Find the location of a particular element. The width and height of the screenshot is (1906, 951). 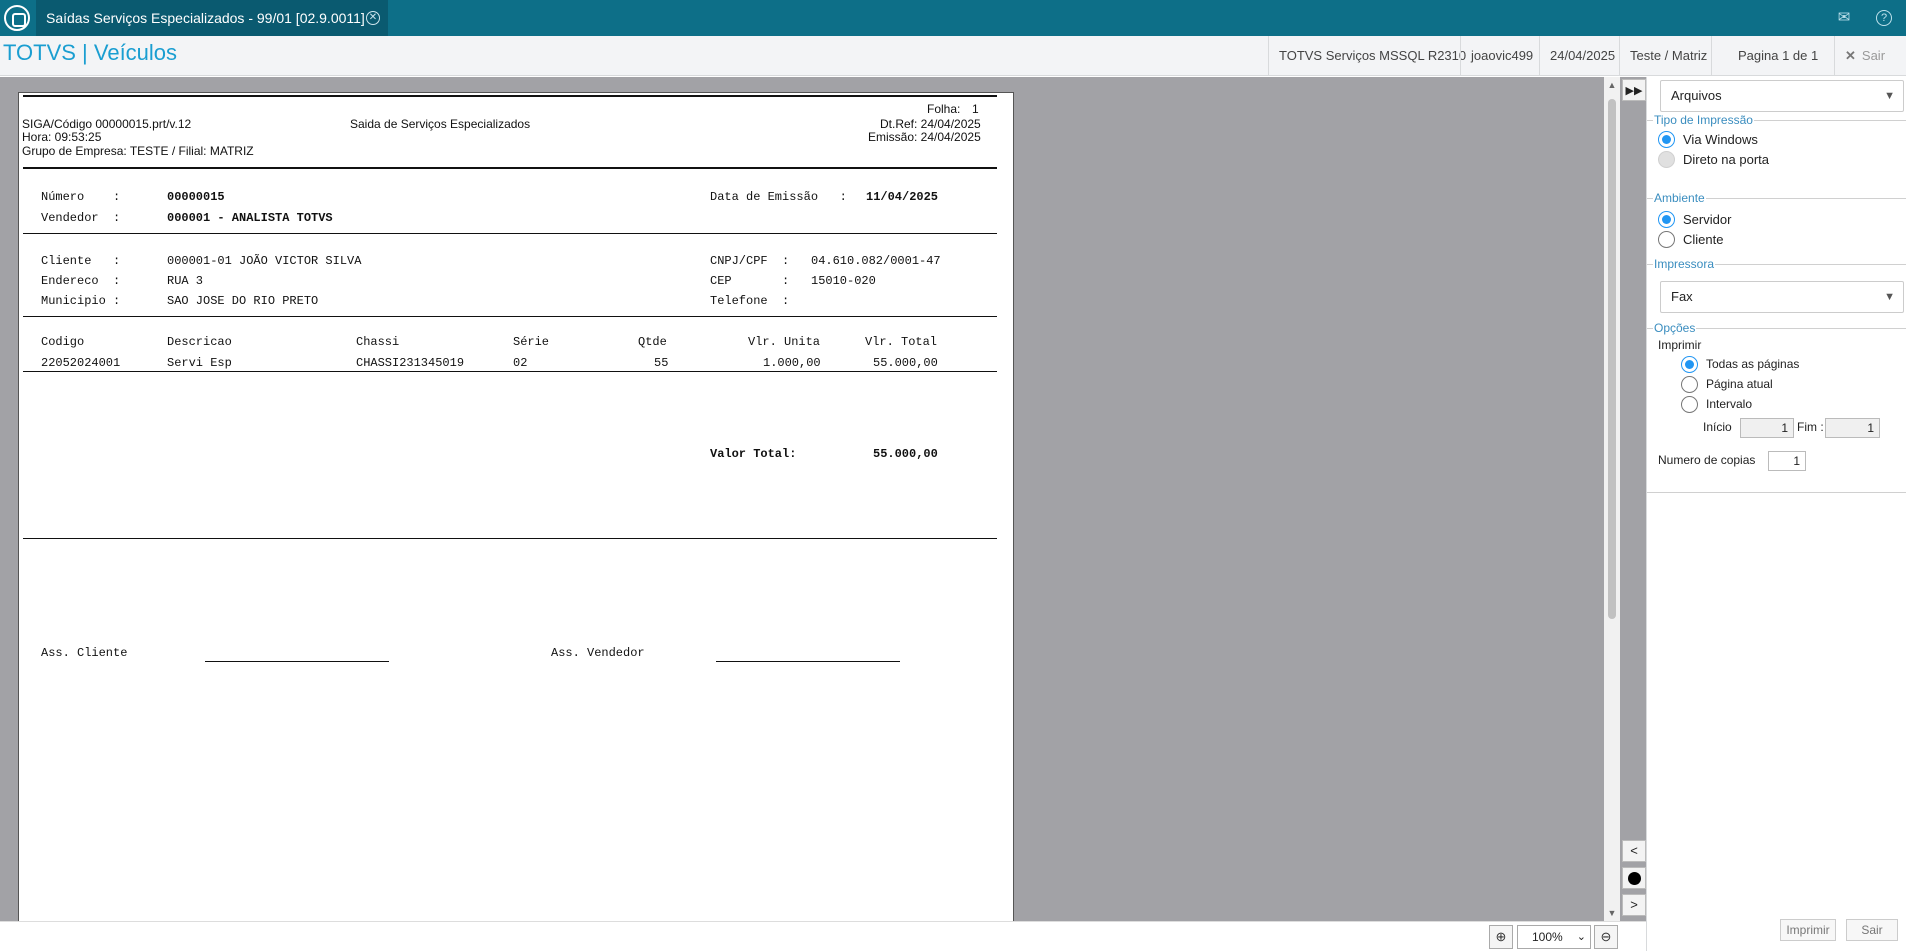

pagina-atual-radio is located at coordinates (1689, 384).